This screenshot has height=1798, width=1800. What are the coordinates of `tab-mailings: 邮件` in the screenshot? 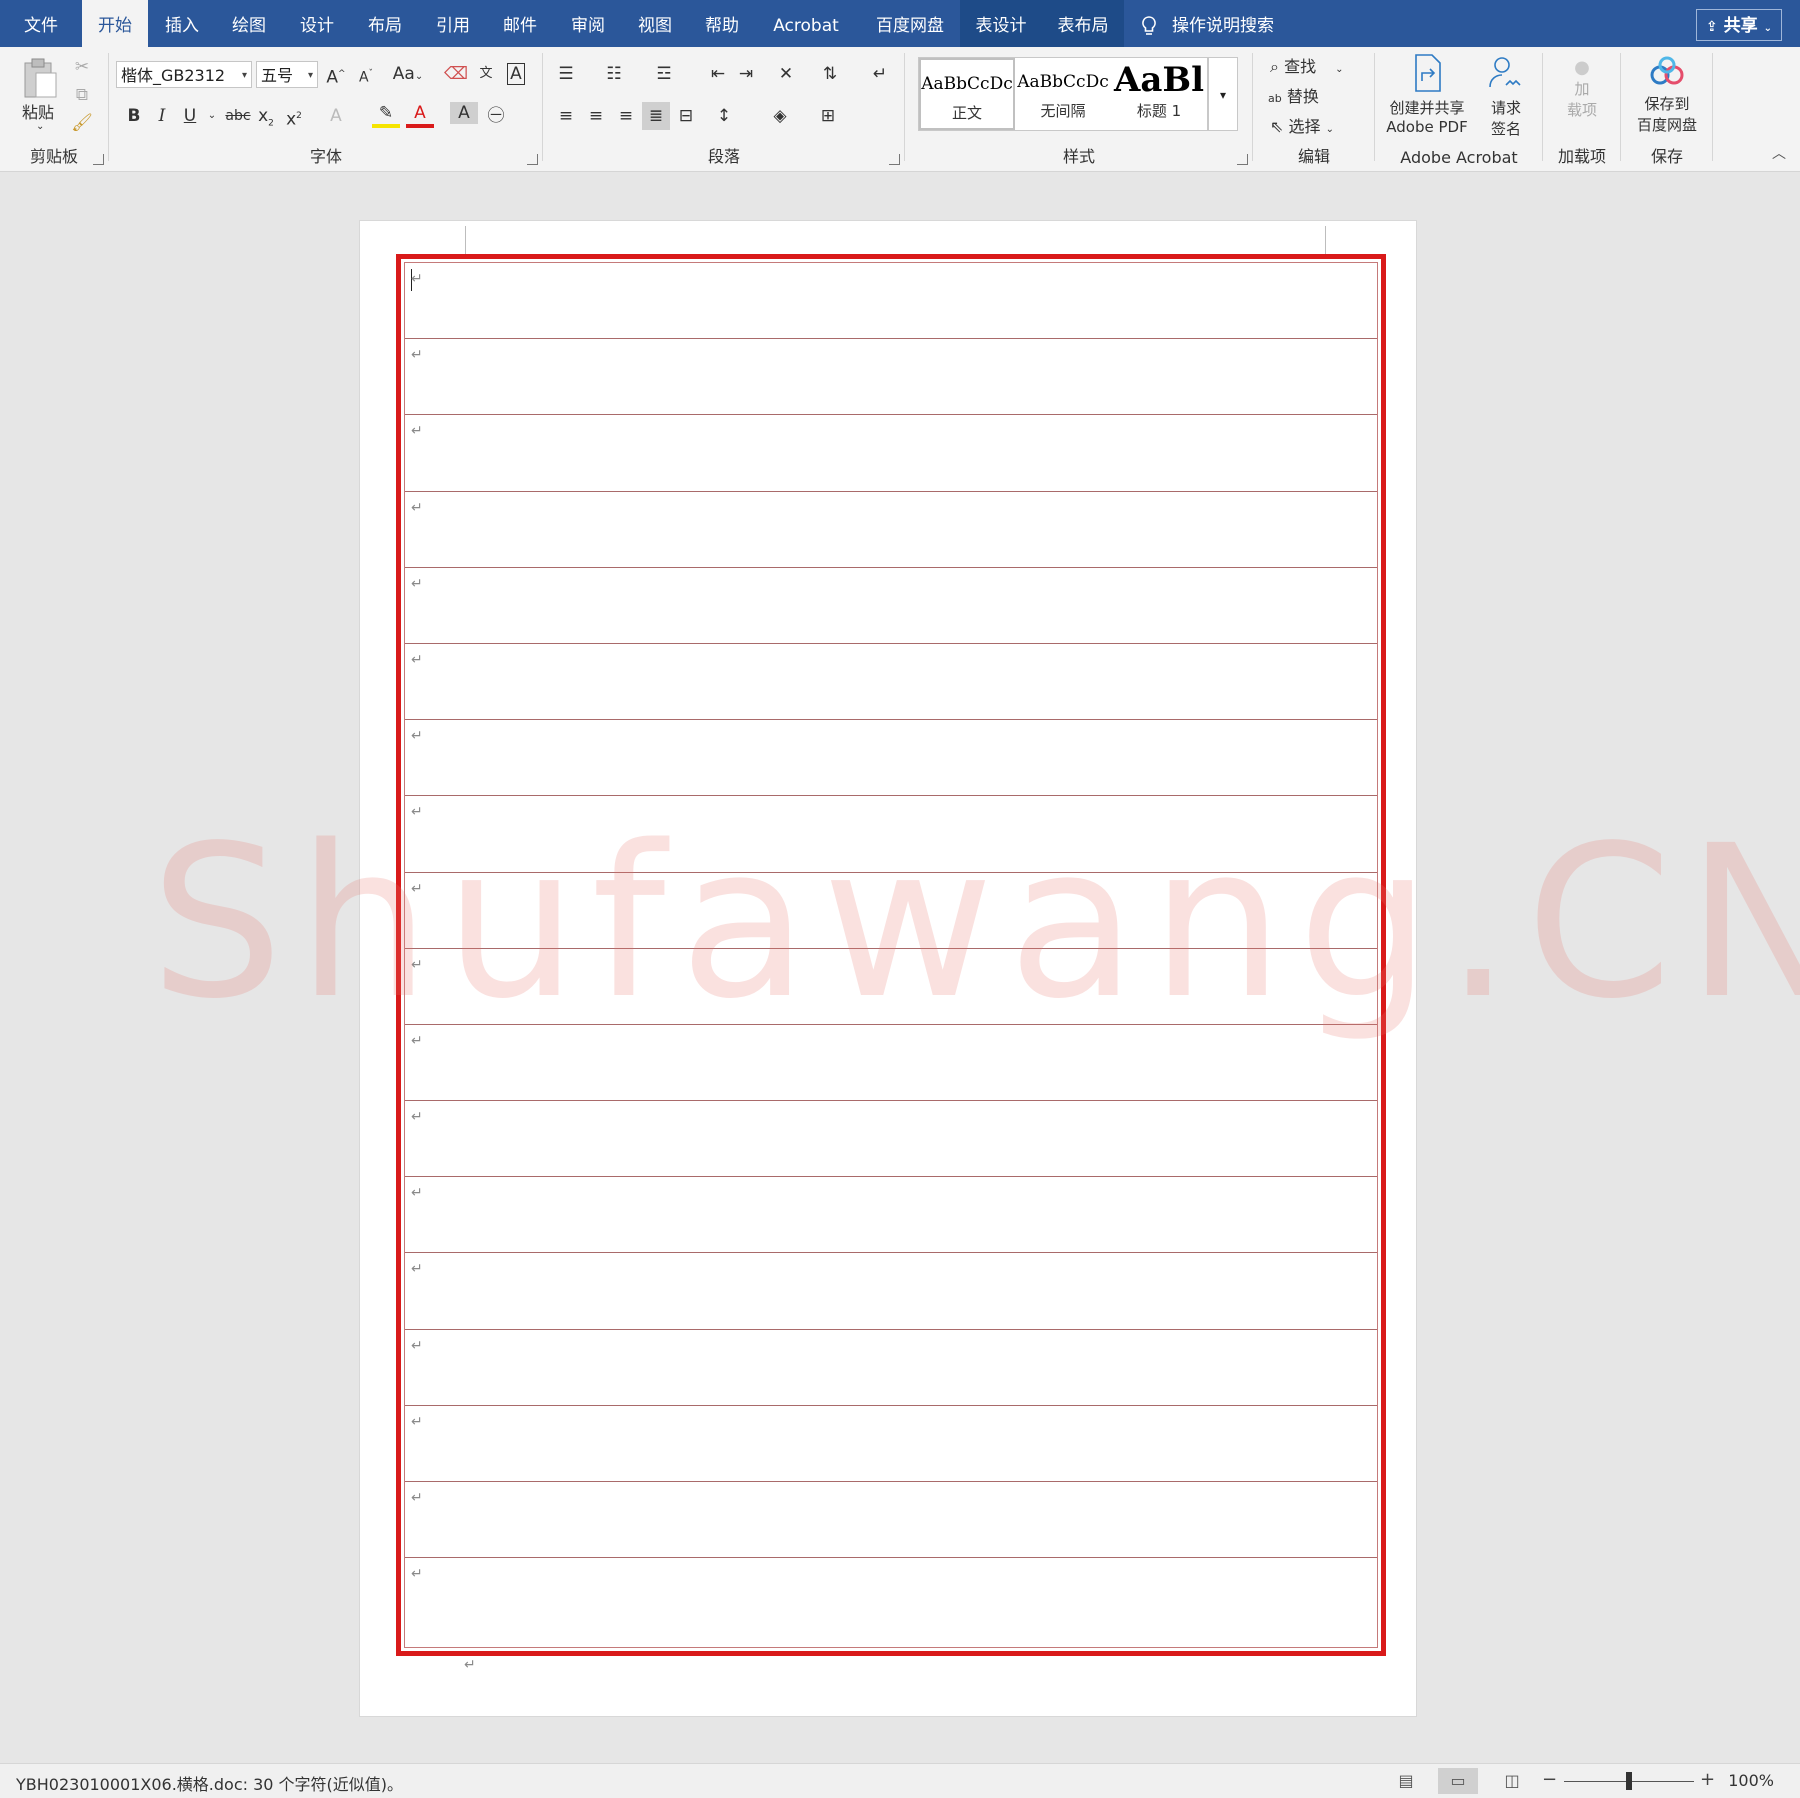 It's located at (520, 23).